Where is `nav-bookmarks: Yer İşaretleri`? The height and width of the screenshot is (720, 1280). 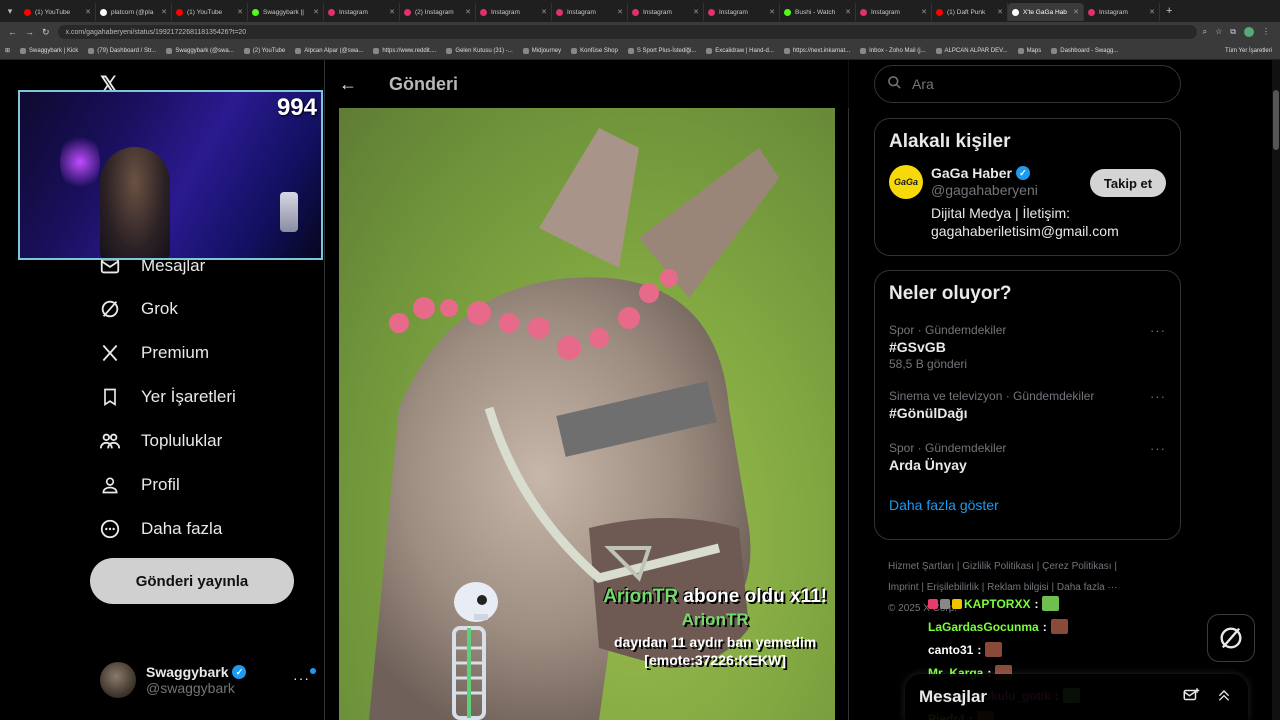 nav-bookmarks: Yer İşaretleri is located at coordinates (167, 397).